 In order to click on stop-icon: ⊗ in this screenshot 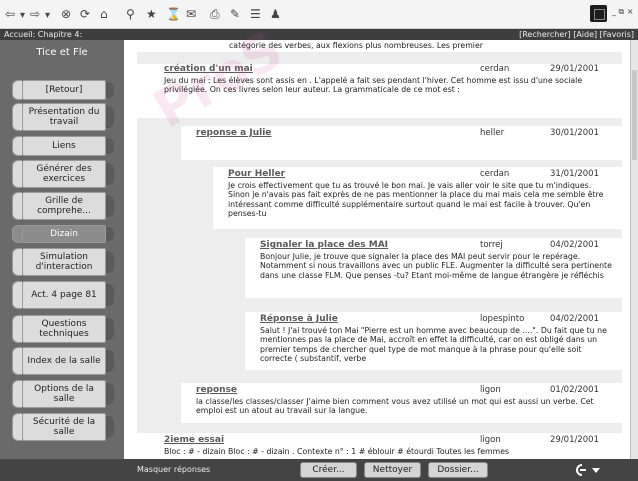, I will do `click(66, 14)`.